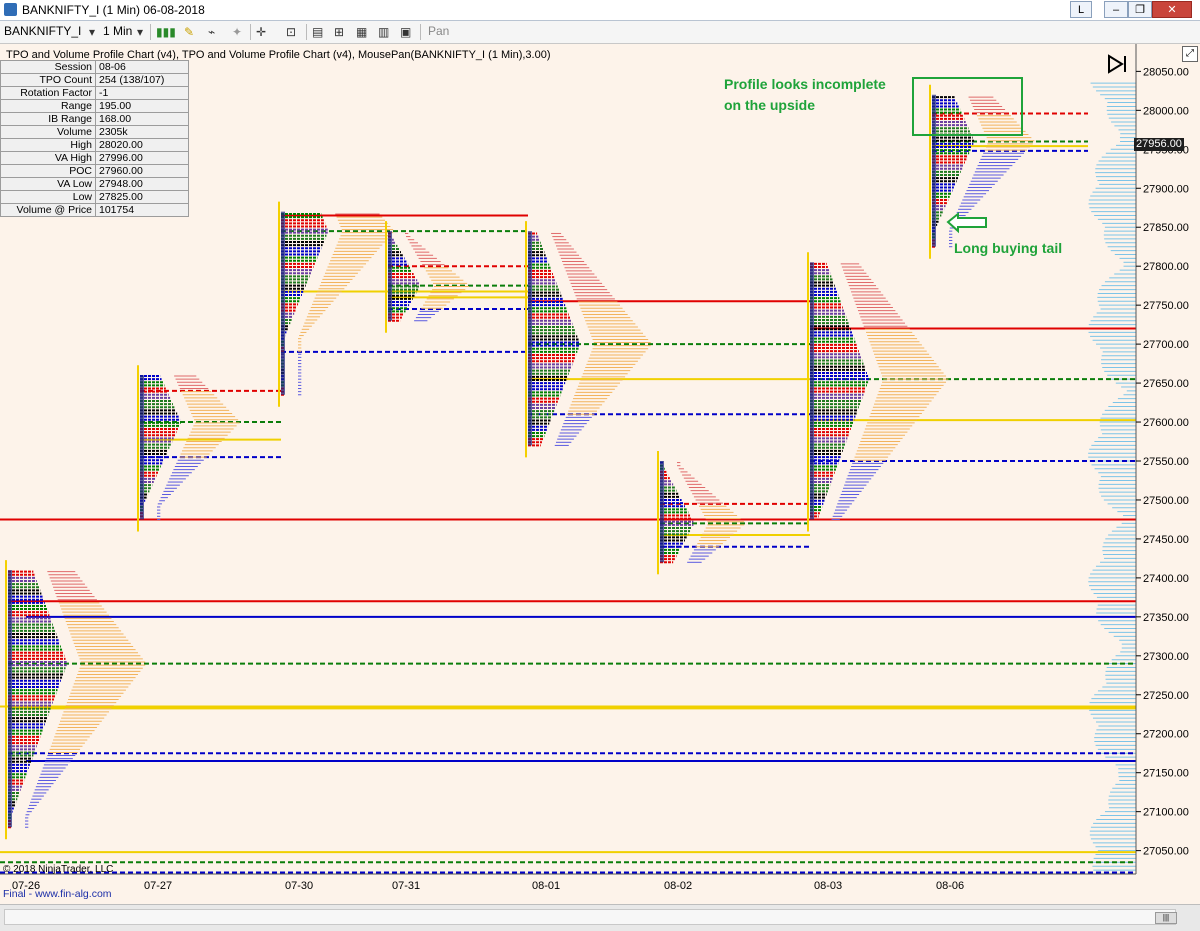  What do you see at coordinates (142, 67) in the screenshot?
I see `info-value: 08-06` at bounding box center [142, 67].